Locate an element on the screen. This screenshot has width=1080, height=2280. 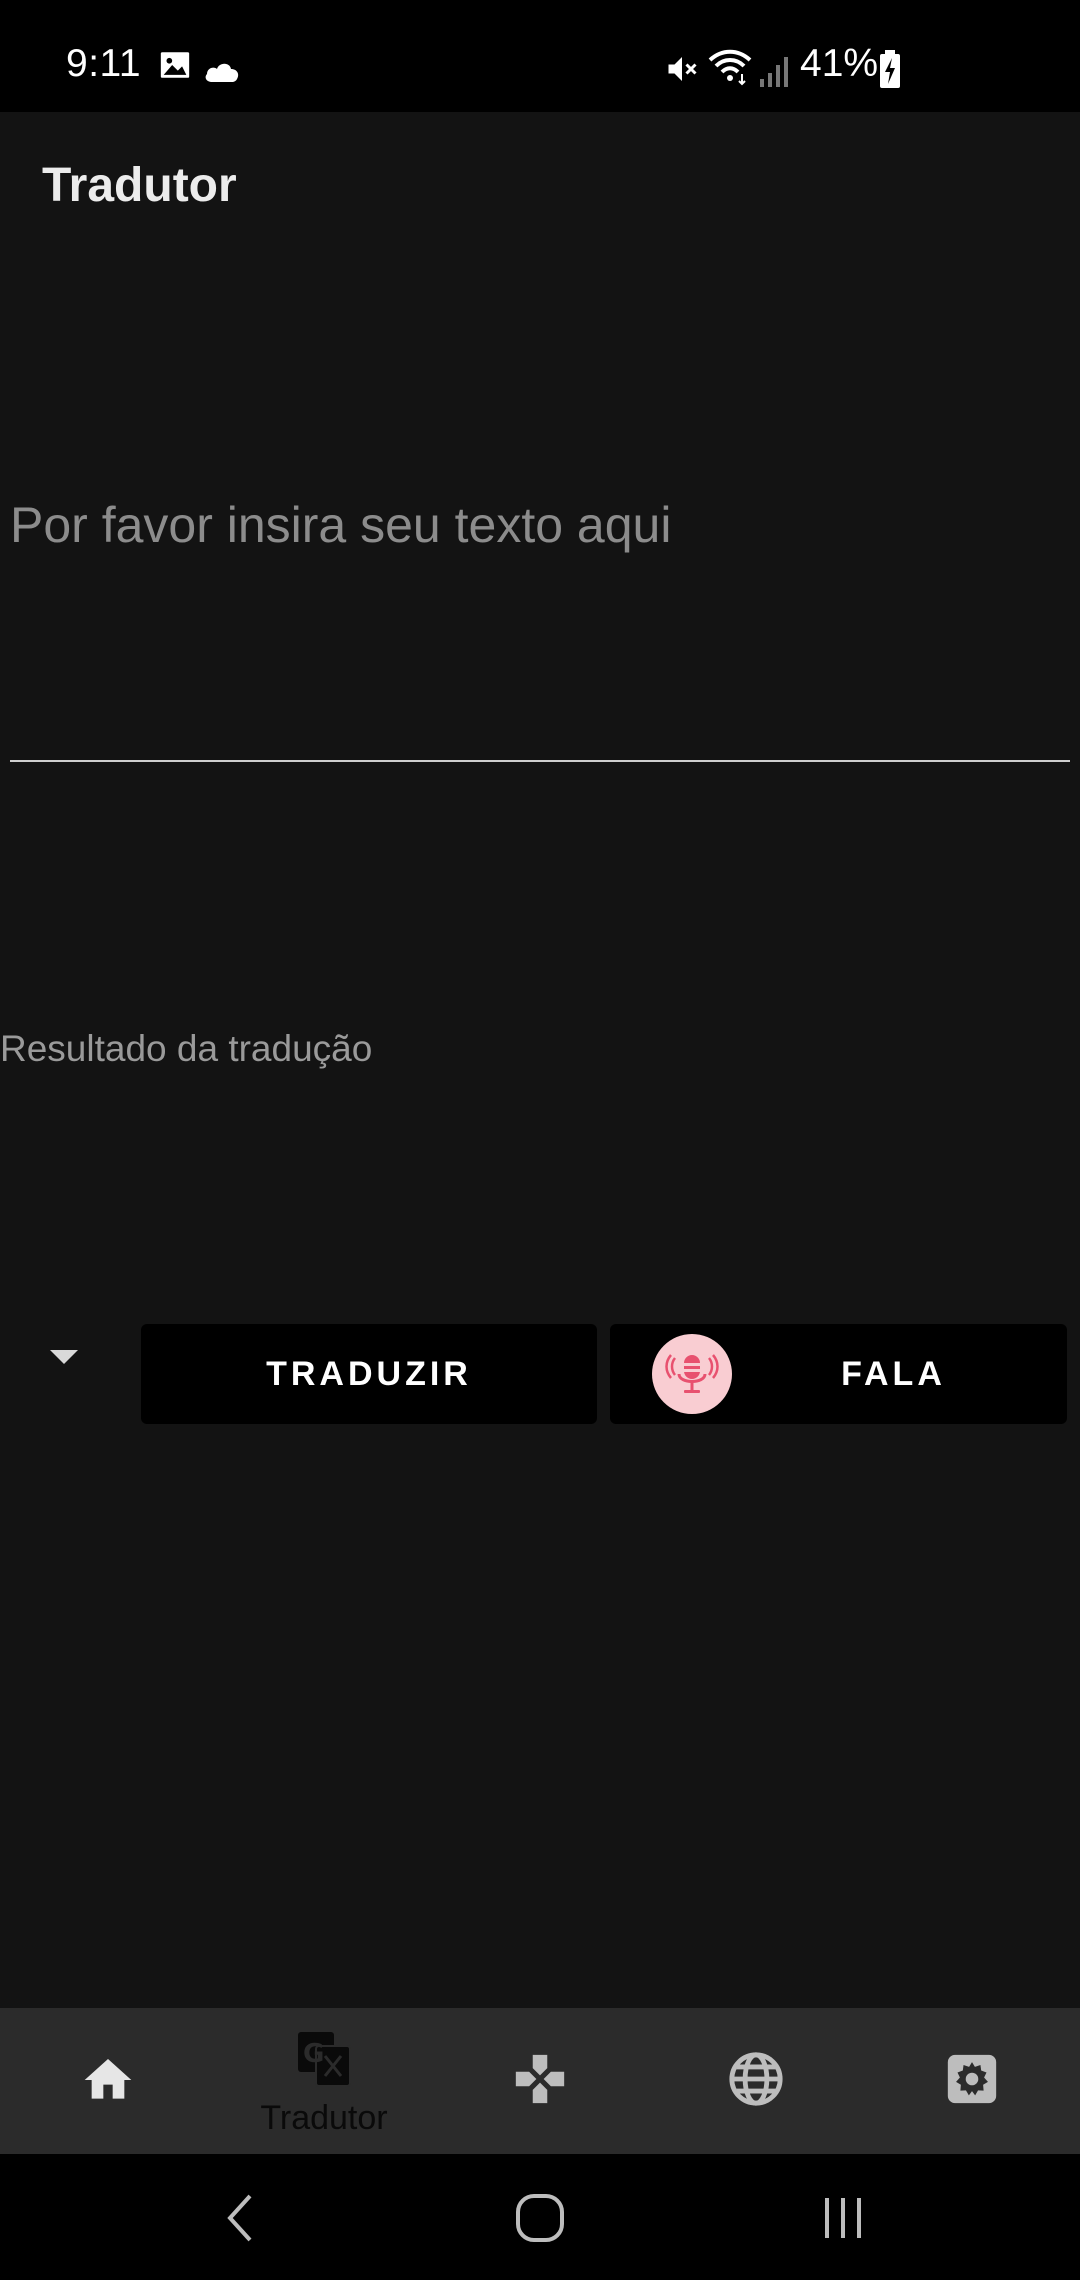
globe-icon is located at coordinates (756, 2079).